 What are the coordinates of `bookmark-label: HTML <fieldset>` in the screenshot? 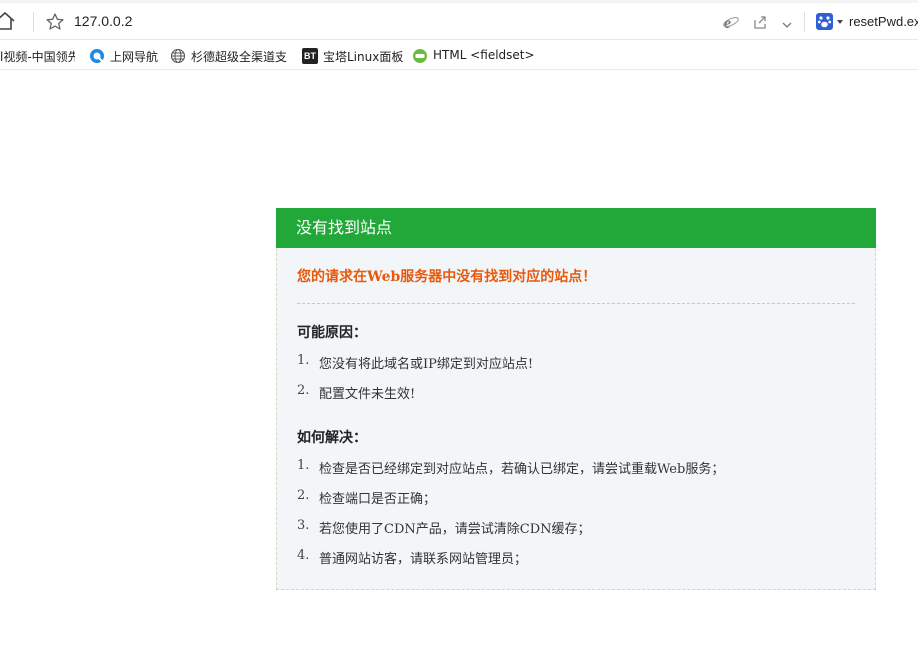 It's located at (484, 55).